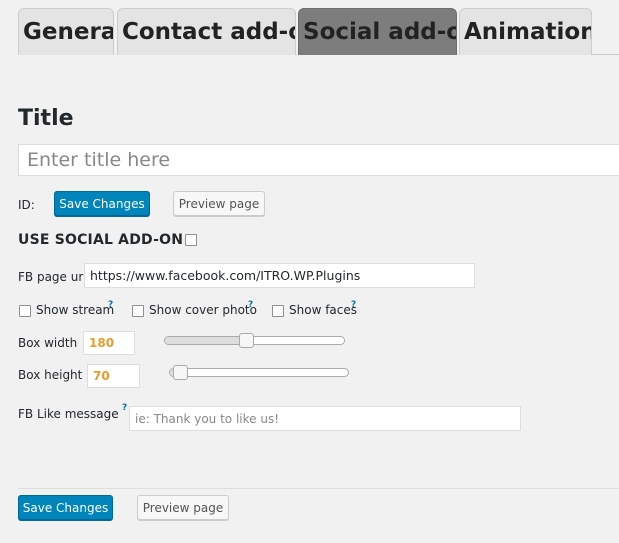 The width and height of the screenshot is (619, 543). Describe the element at coordinates (259, 372) in the screenshot. I see `box-height-slider` at that location.